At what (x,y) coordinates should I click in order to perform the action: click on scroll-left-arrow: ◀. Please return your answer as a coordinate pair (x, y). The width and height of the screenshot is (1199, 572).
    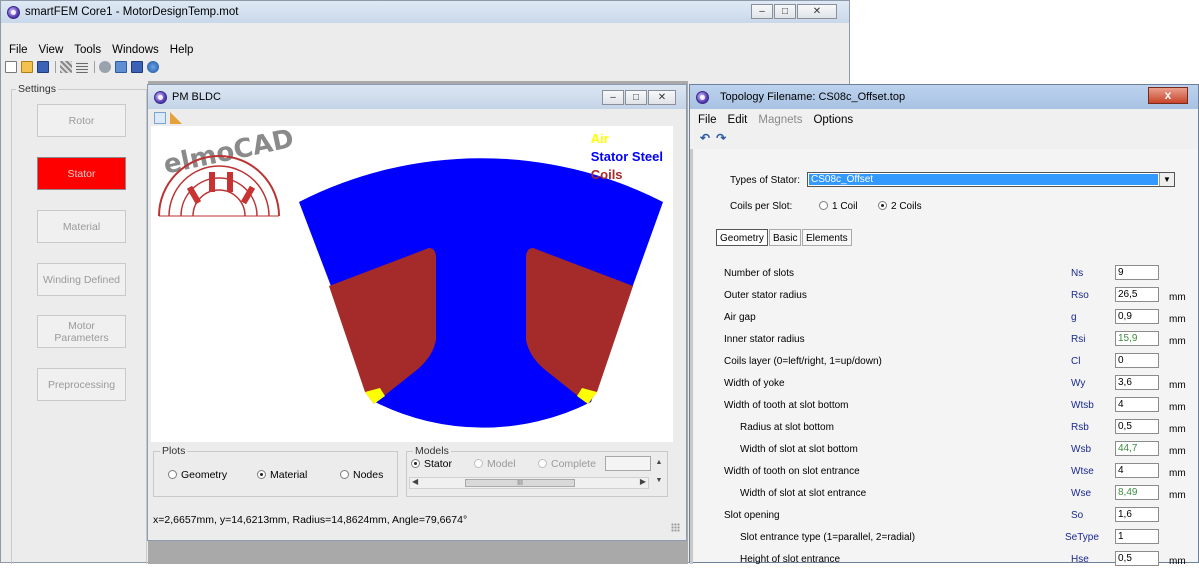
    Looking at the image, I should click on (415, 481).